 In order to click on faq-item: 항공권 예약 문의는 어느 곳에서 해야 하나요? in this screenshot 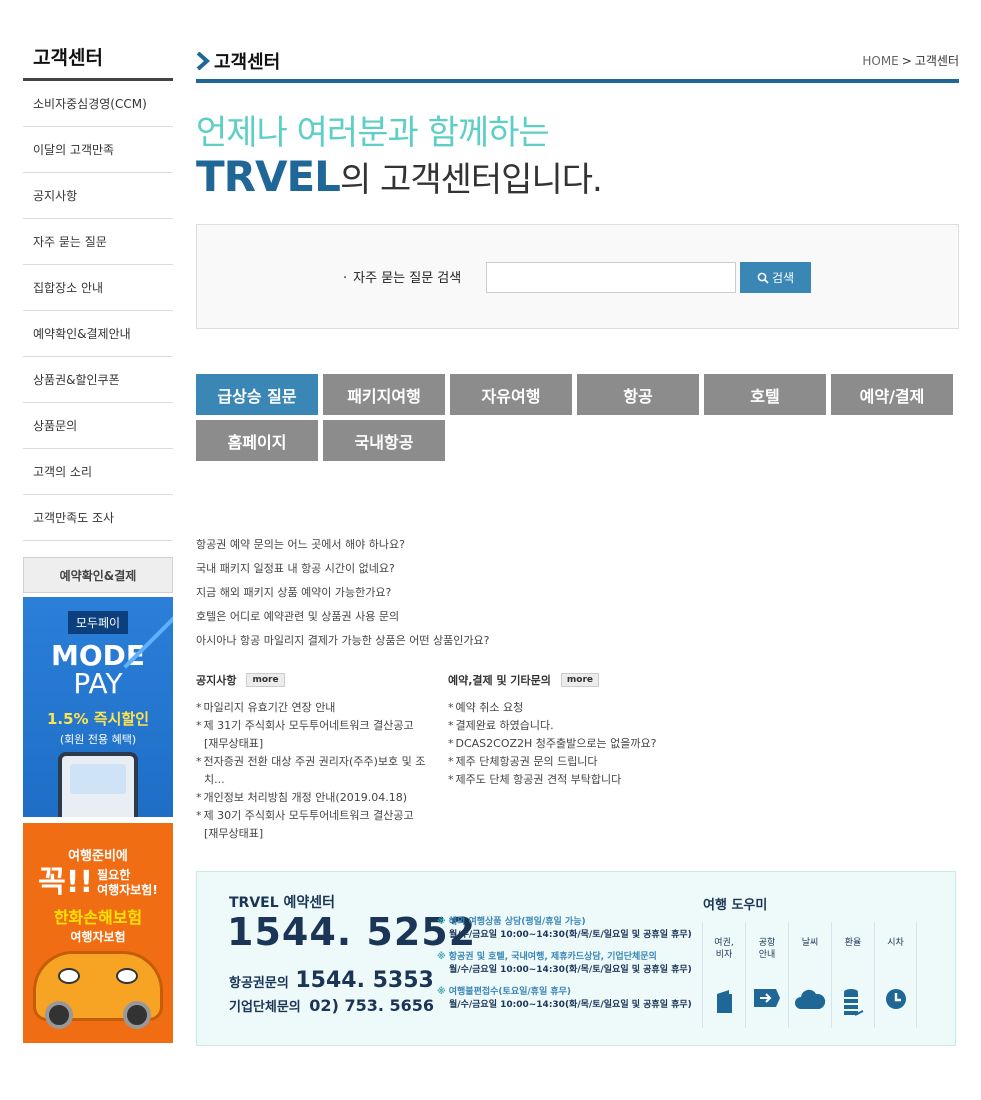, I will do `click(577, 545)`.